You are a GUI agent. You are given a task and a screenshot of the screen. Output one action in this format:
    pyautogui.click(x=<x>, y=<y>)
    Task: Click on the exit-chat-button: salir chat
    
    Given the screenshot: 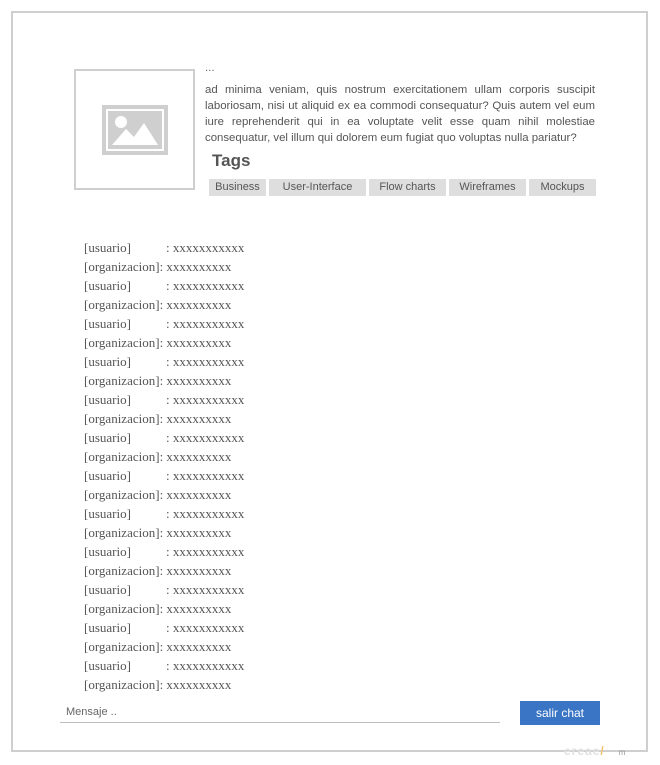 What is the action you would take?
    pyautogui.click(x=560, y=713)
    